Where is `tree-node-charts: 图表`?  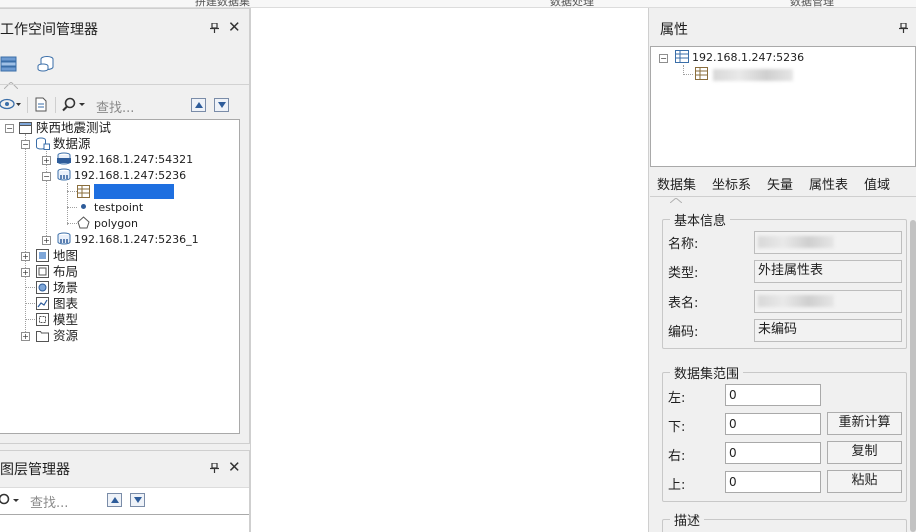
tree-node-charts: 图表 is located at coordinates (57, 304).